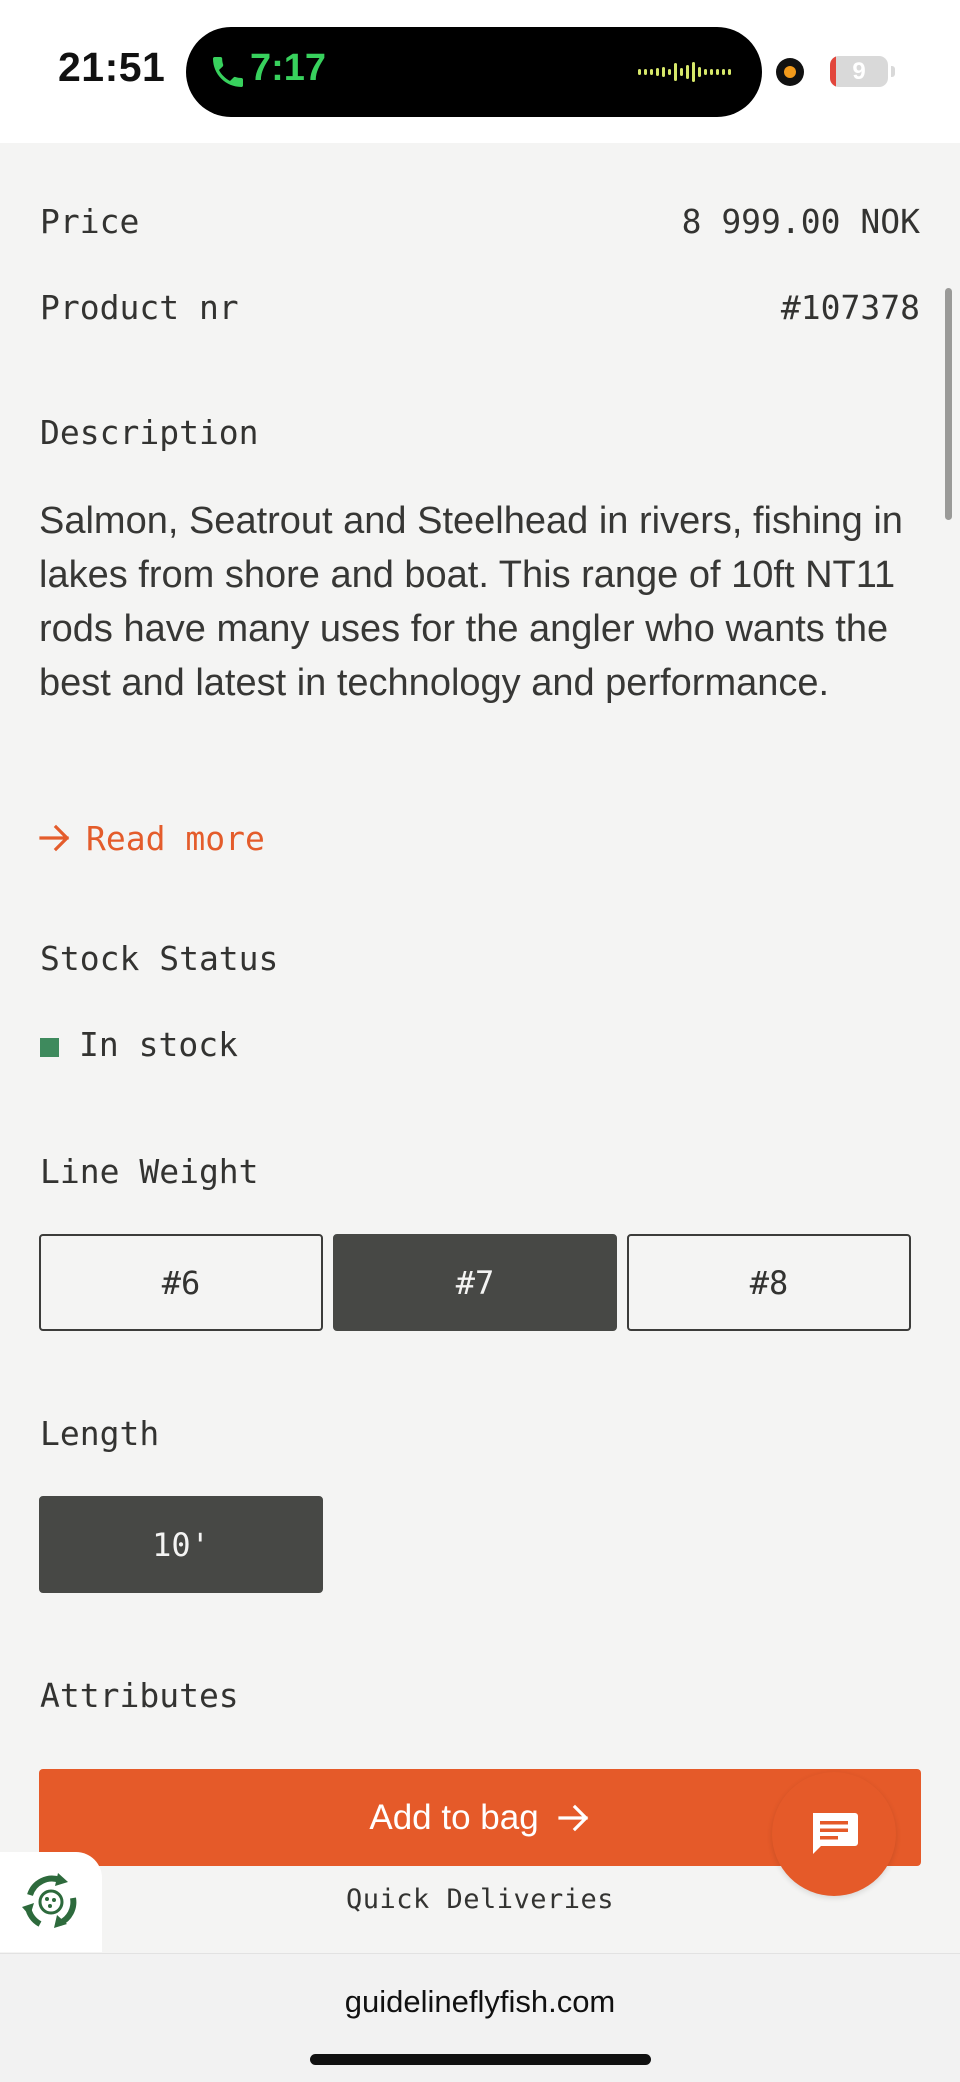 Image resolution: width=960 pixels, height=2082 pixels. Describe the element at coordinates (480, 1899) in the screenshot. I see `quick-deliveries-text: Quick Deliveries` at that location.